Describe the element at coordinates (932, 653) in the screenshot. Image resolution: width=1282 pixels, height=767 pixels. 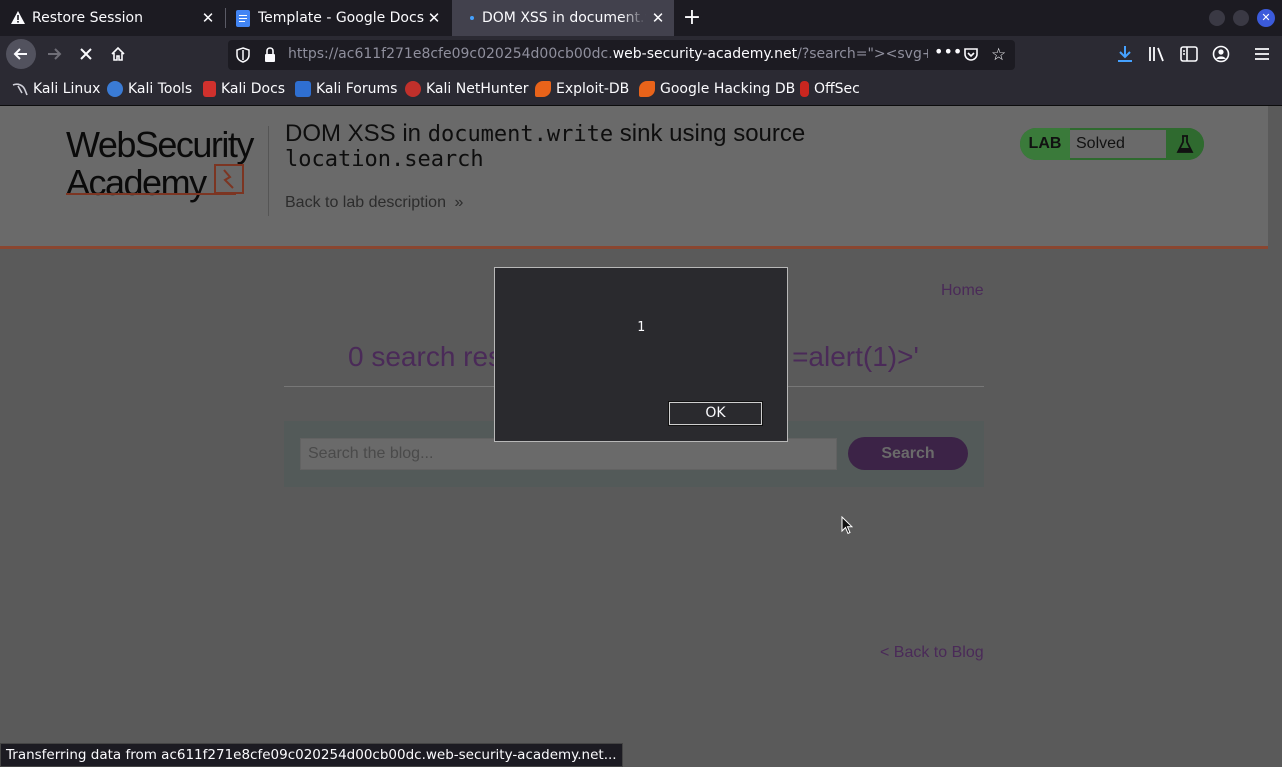
I see `back-to-blog-link: < Back to Blog` at that location.